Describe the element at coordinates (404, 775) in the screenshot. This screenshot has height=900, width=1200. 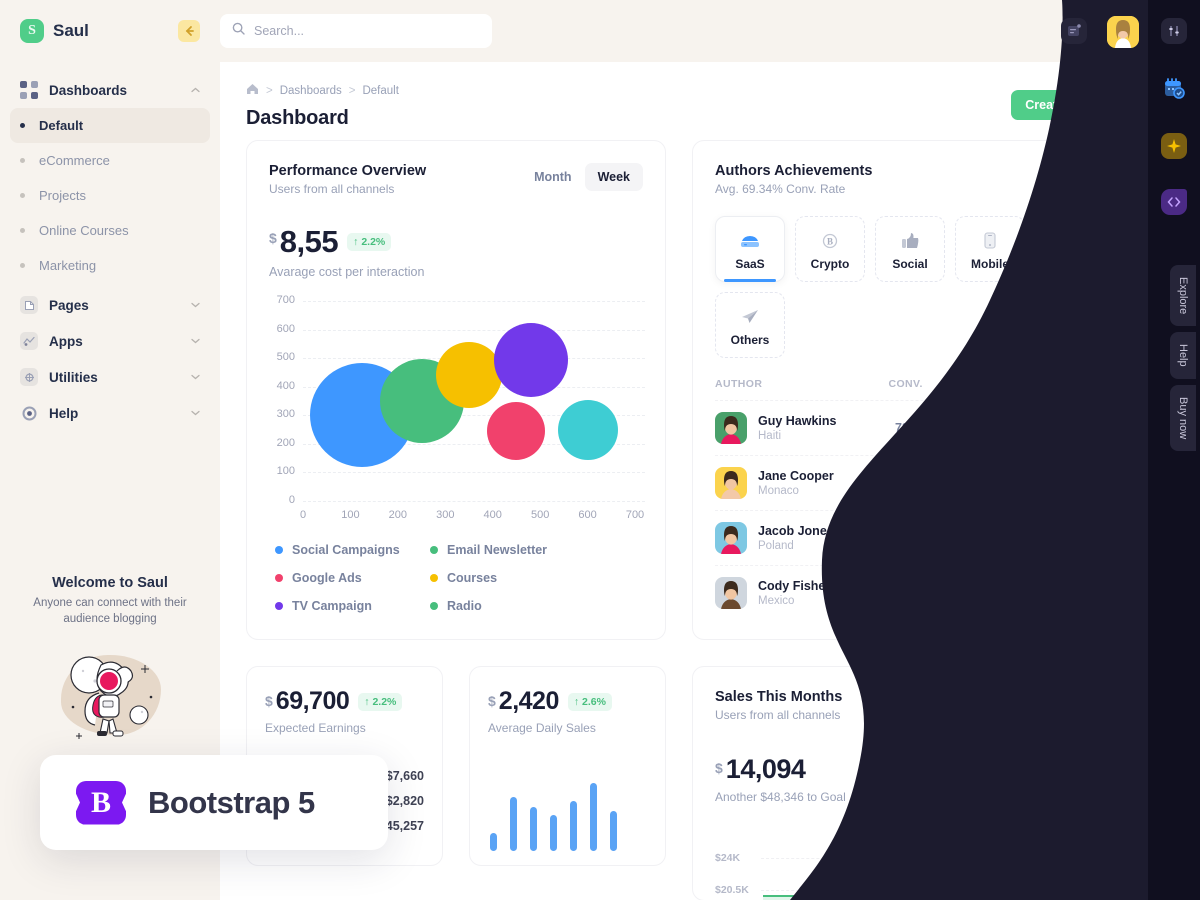
I see `breakdown-value: $7,660` at that location.